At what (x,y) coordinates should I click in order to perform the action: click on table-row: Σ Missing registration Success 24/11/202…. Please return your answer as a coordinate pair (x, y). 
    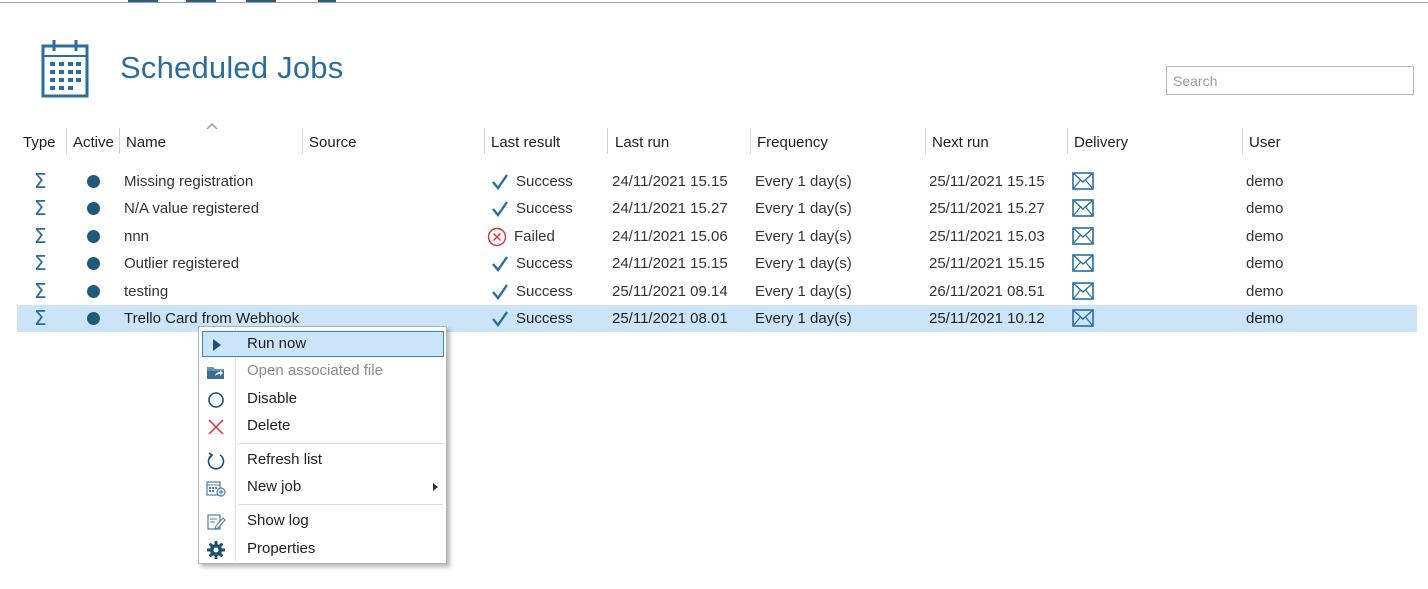
    Looking at the image, I should click on (717, 181).